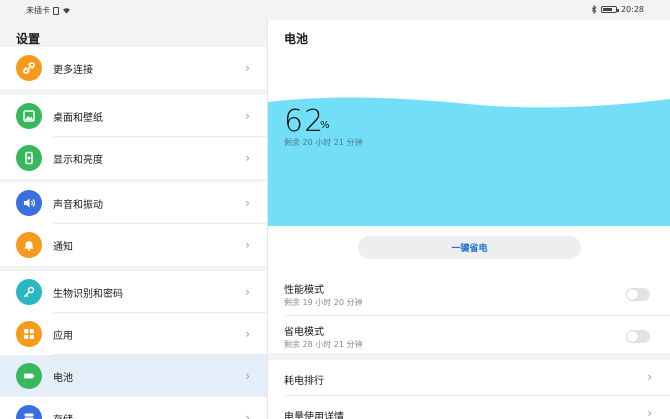 The height and width of the screenshot is (419, 670). I want to click on sidebar-item-apps: 应用 ›, so click(134, 334).